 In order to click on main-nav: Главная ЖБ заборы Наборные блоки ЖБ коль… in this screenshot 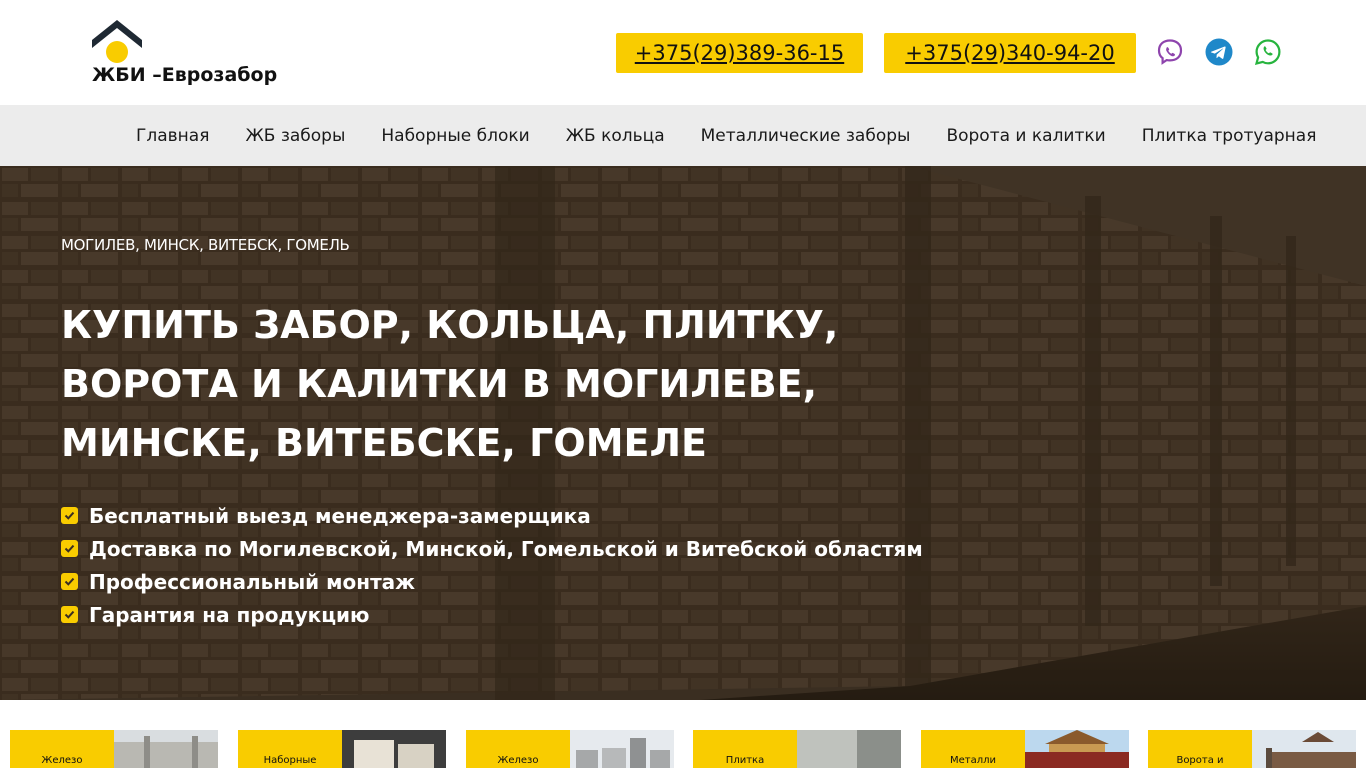, I will do `click(683, 135)`.